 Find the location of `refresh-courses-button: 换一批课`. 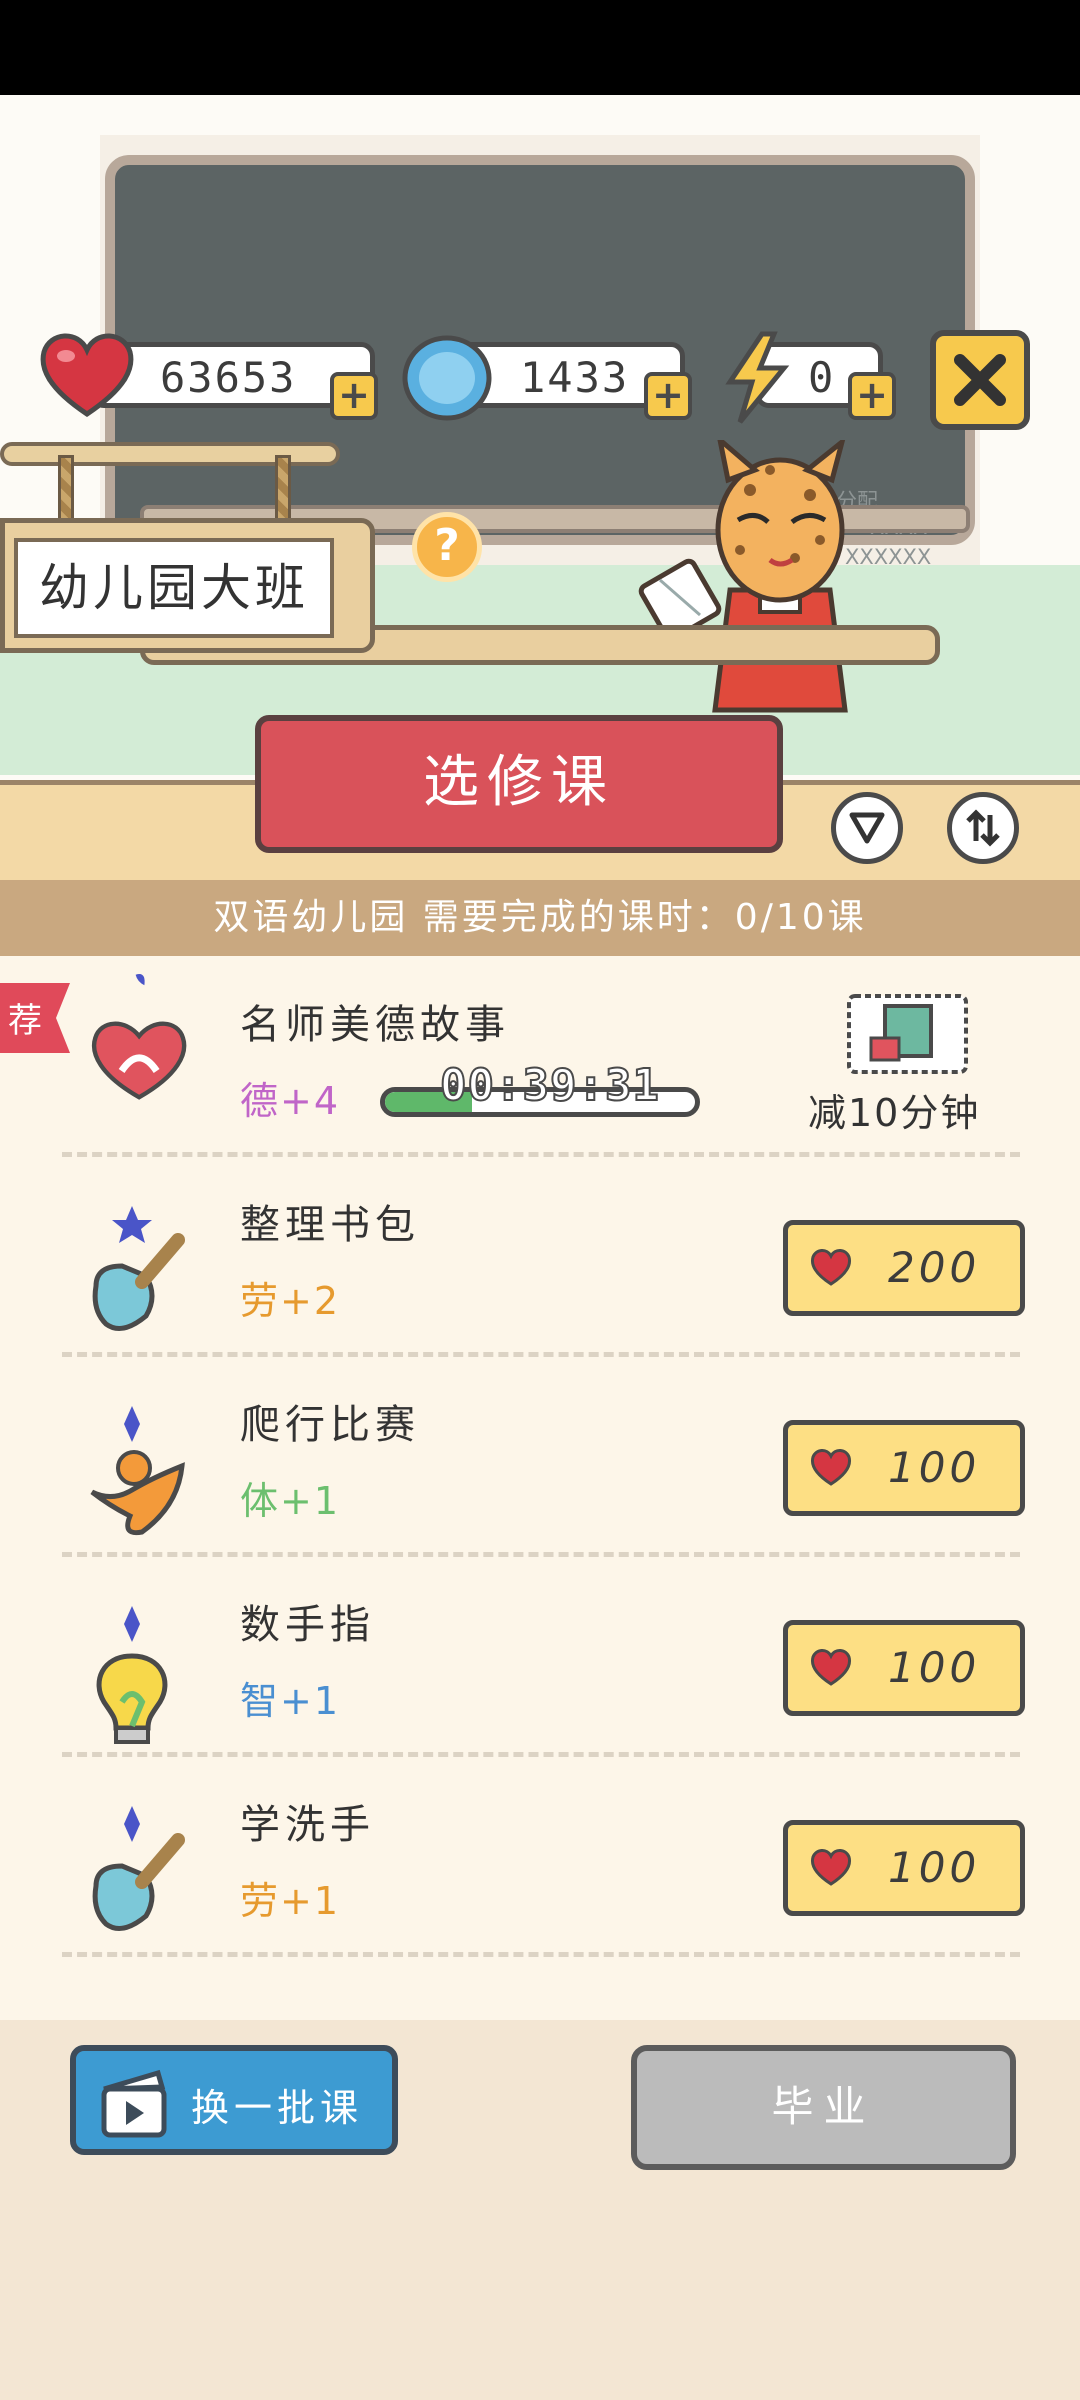

refresh-courses-button: 换一批课 is located at coordinates (234, 2100).